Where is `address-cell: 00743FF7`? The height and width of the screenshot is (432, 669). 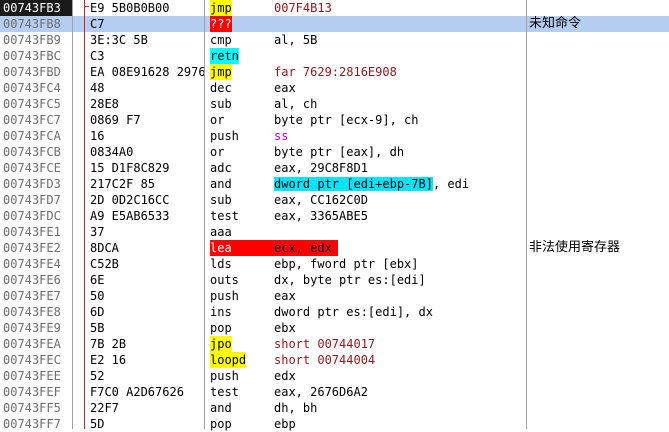
address-cell: 00743FF7 is located at coordinates (32, 424).